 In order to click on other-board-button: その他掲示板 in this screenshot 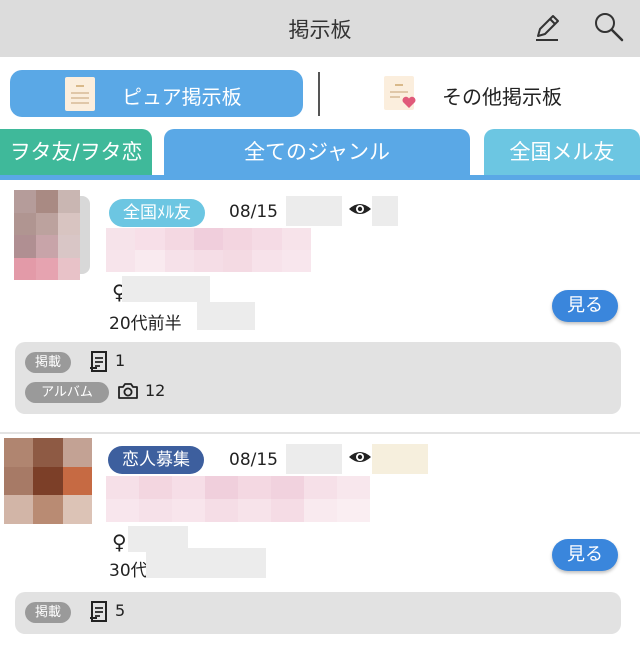, I will do `click(505, 93)`.